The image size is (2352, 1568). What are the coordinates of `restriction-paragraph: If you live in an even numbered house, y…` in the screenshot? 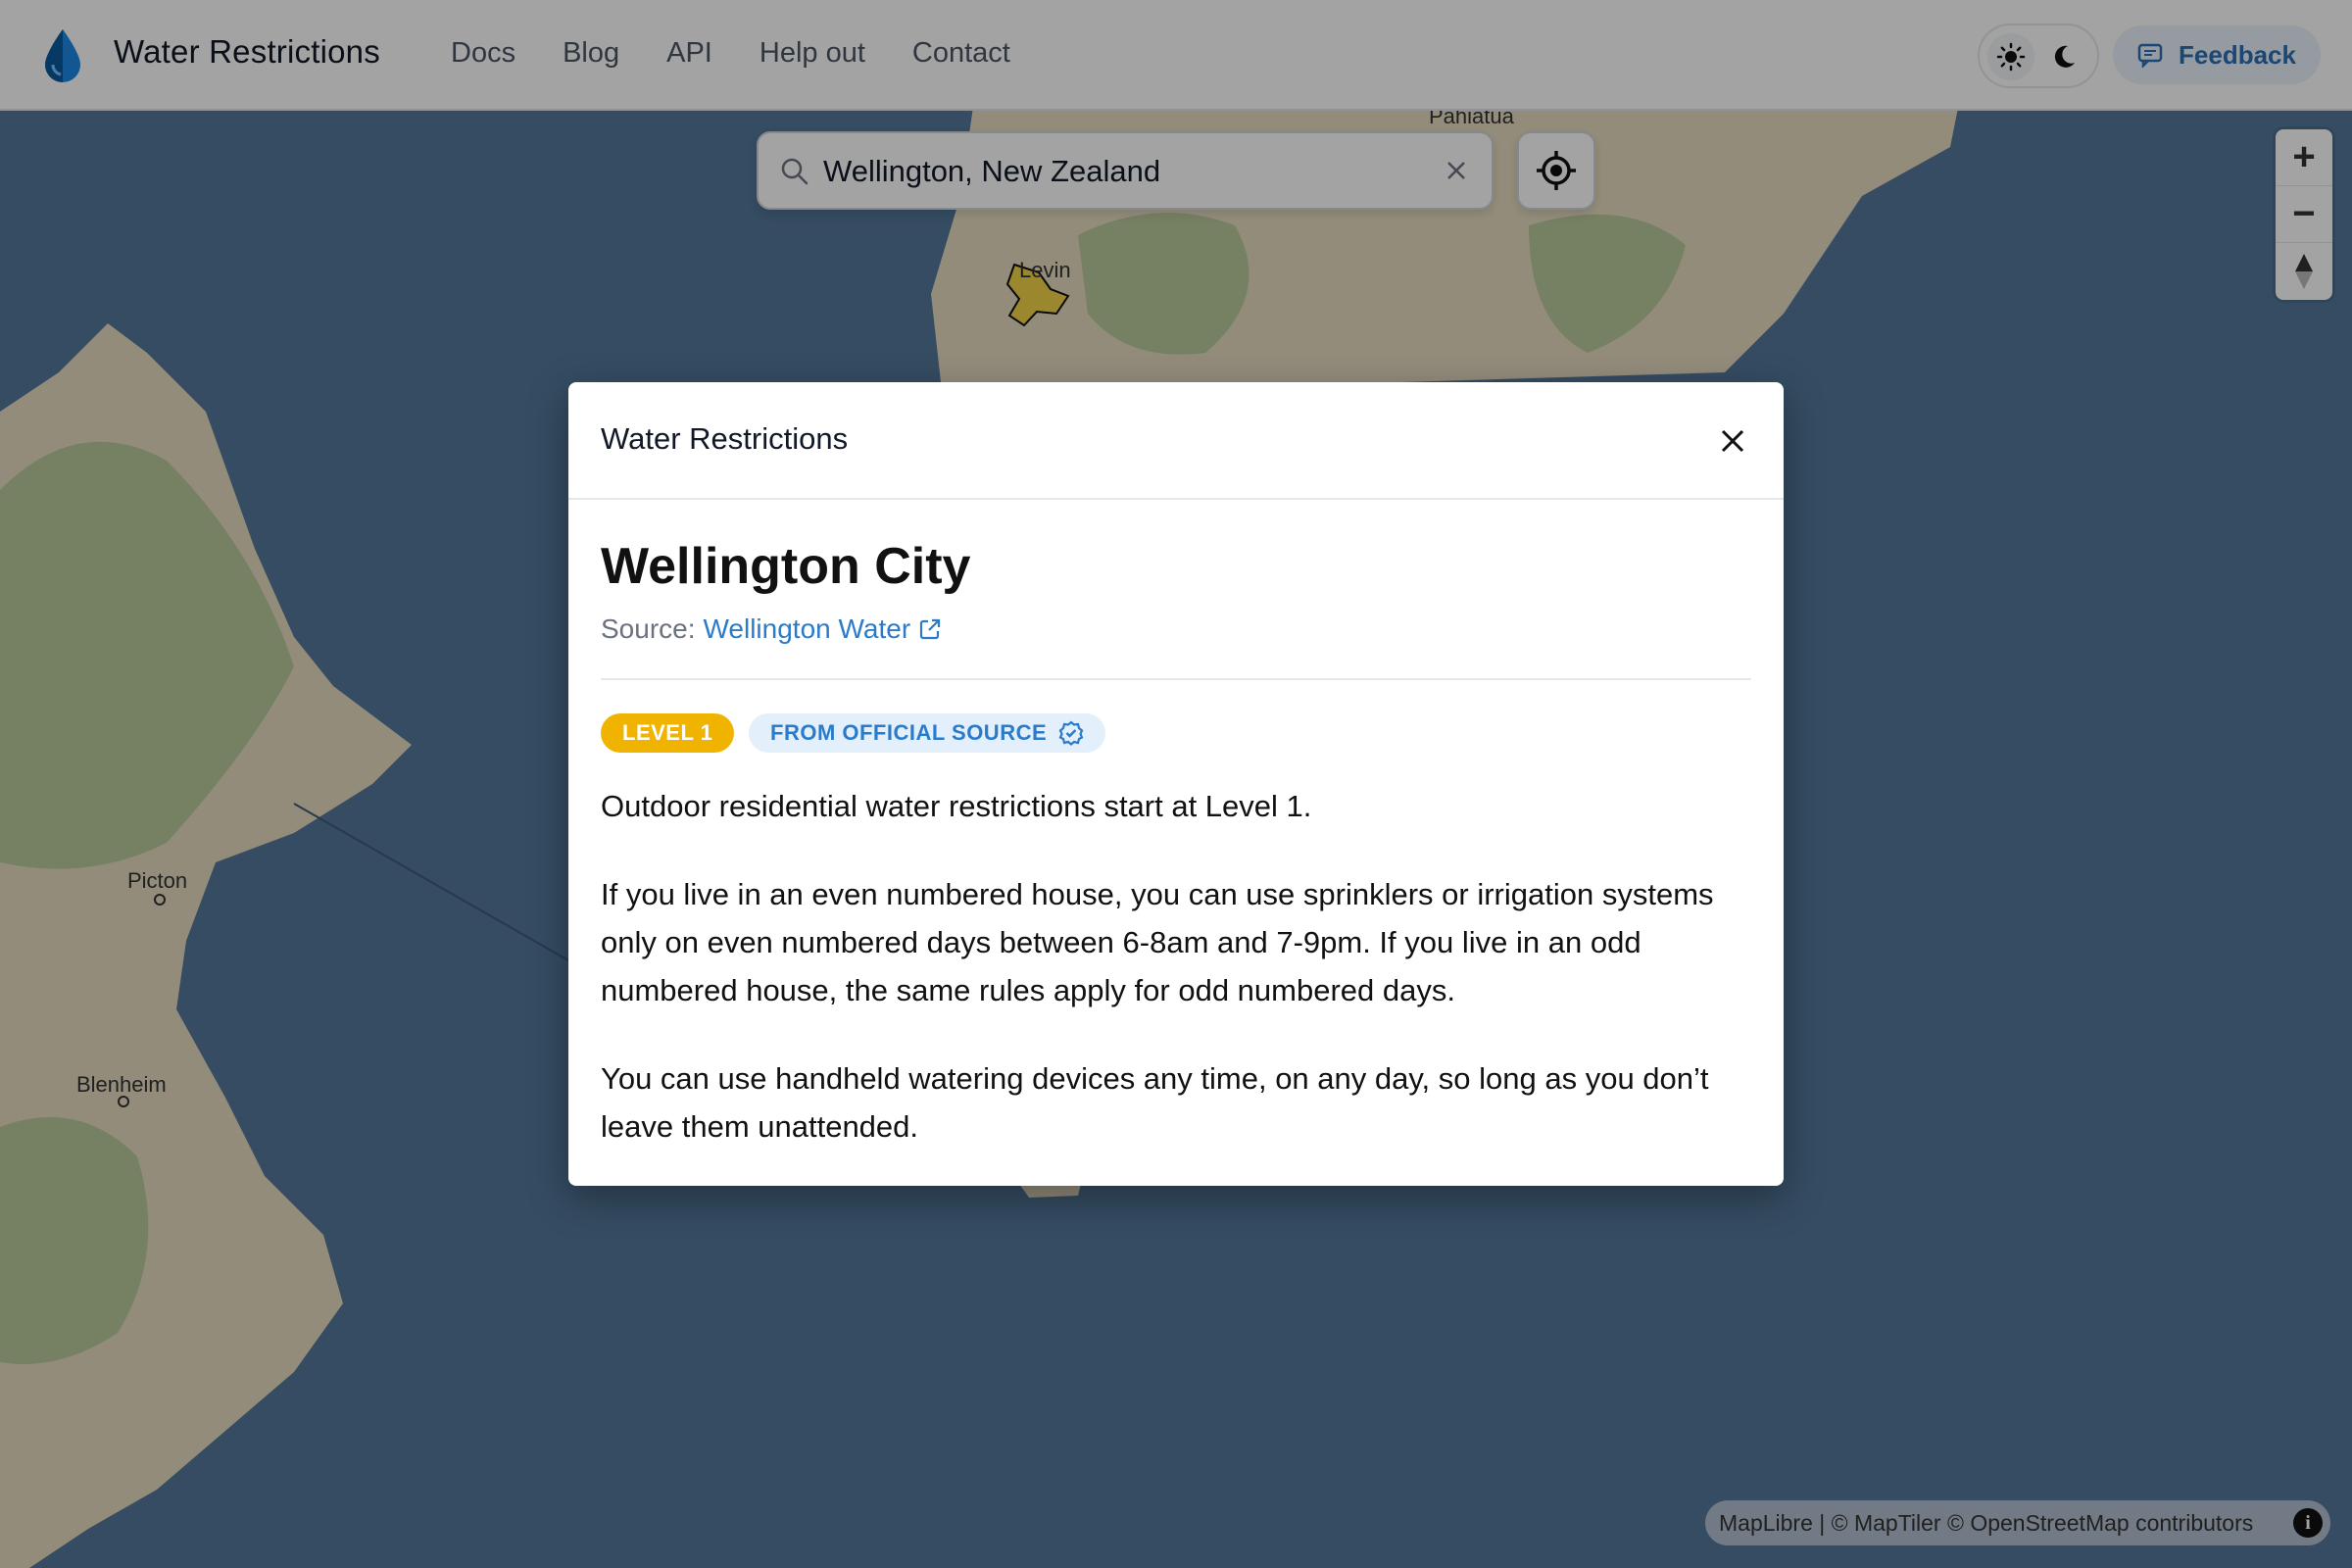 It's located at (1157, 942).